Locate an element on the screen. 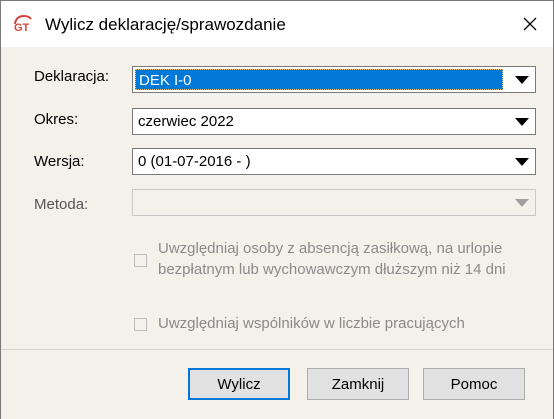  metoda-label: Metoda: is located at coordinates (61, 204).